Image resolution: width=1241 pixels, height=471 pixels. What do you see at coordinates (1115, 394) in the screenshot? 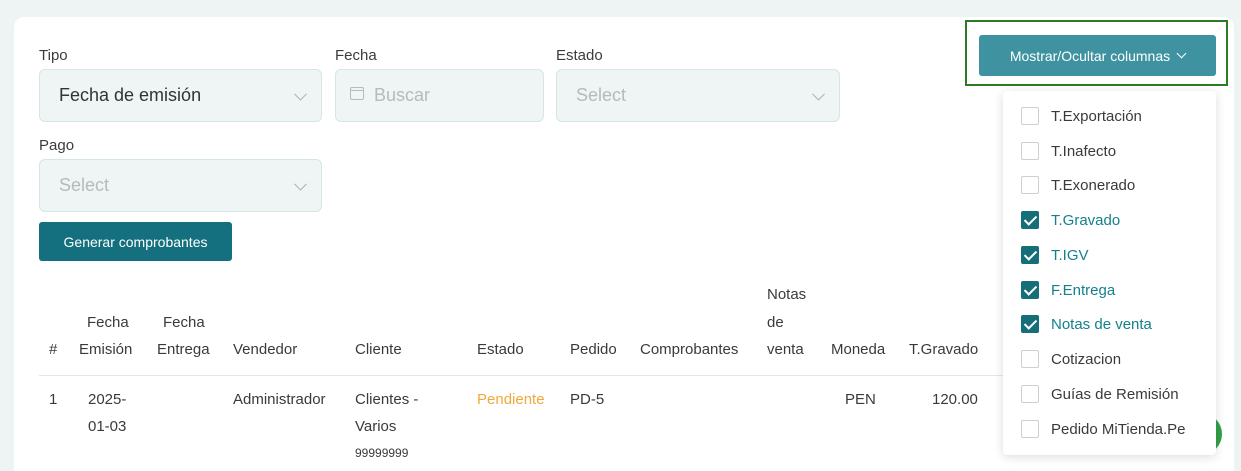
I see `column-option-label: Guías de Remisión` at bounding box center [1115, 394].